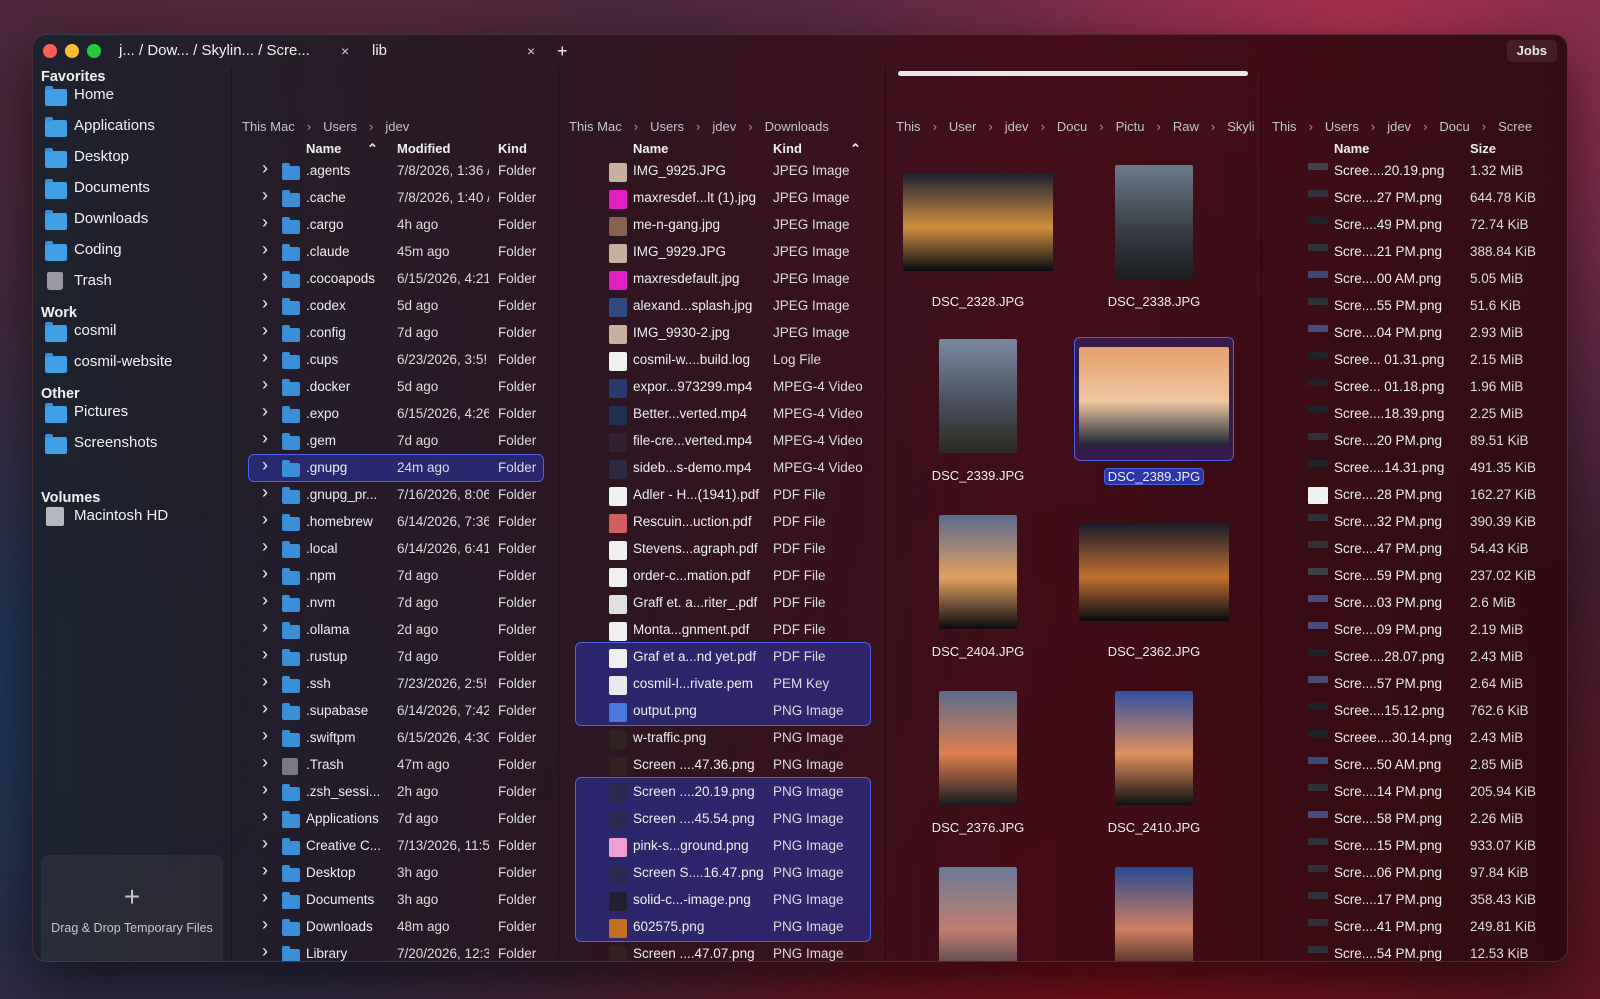  What do you see at coordinates (1414, 900) in the screenshot?
I see `list-item: Scre....17 PM.png 358.43 KiB` at bounding box center [1414, 900].